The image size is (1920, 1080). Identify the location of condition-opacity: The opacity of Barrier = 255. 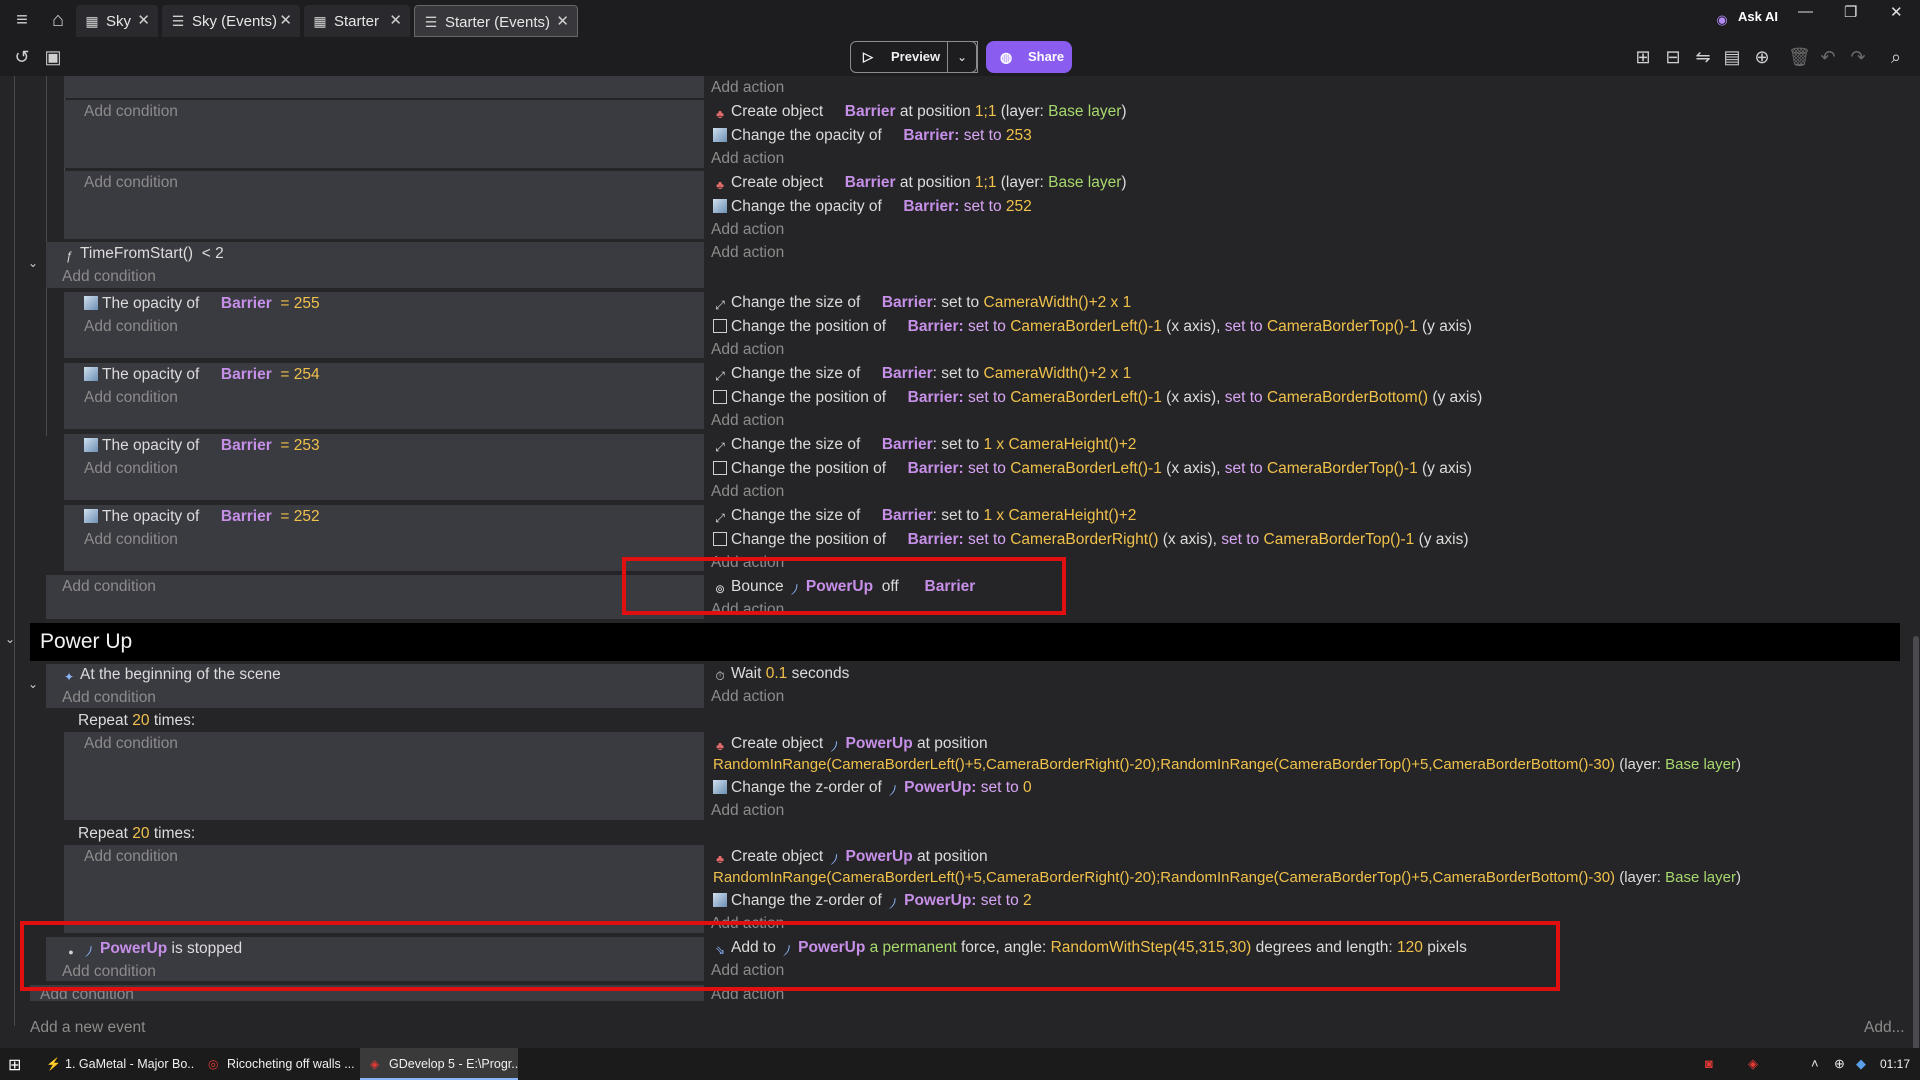
(202, 304).